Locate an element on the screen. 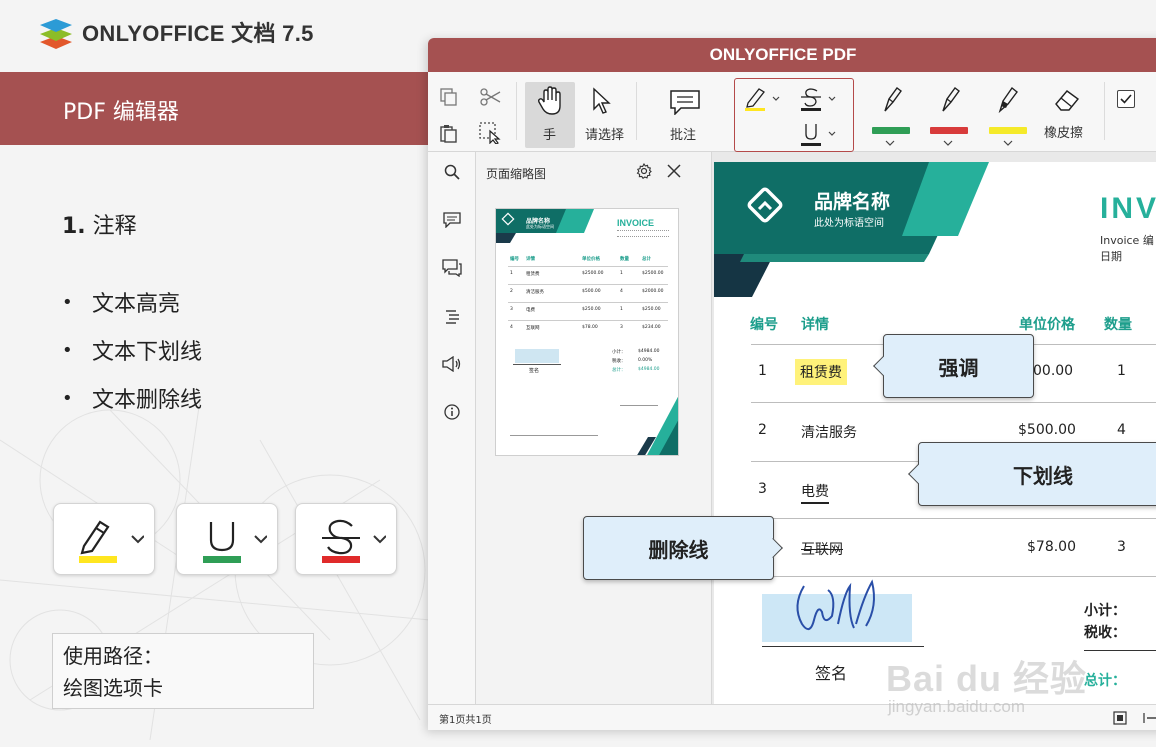 The height and width of the screenshot is (747, 1156). signature-label: 签名 is located at coordinates (831, 673).